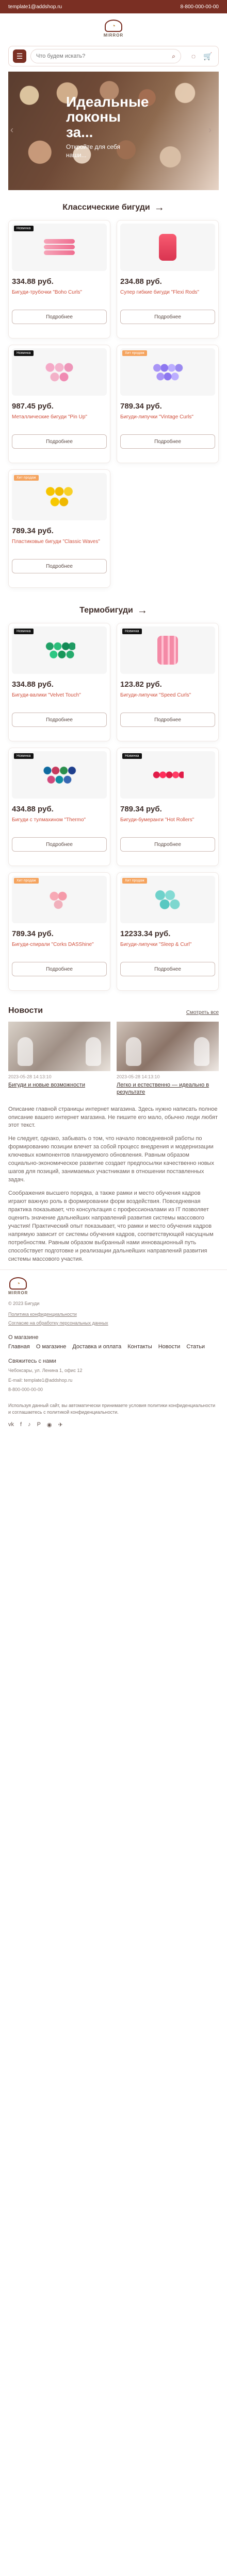 This screenshot has width=227, height=2576. Describe the element at coordinates (29, 1424) in the screenshot. I see `tiktok-icon: ♪` at that location.